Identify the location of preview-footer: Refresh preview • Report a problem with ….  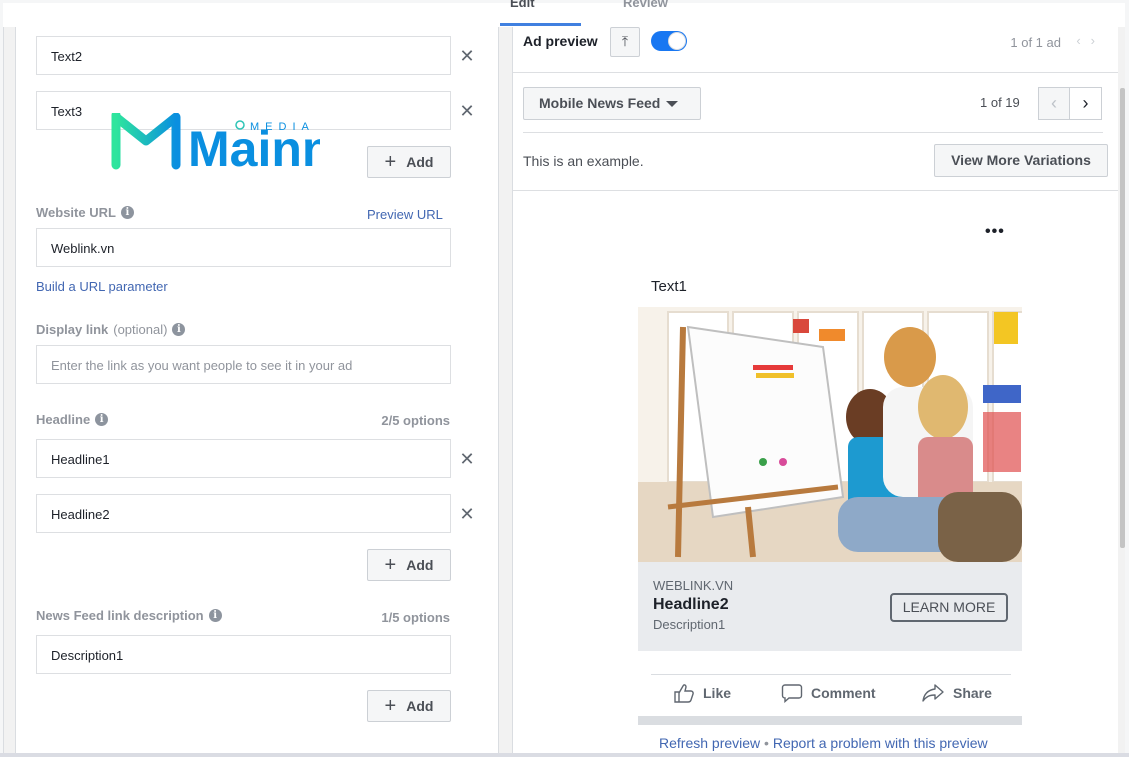
(823, 743).